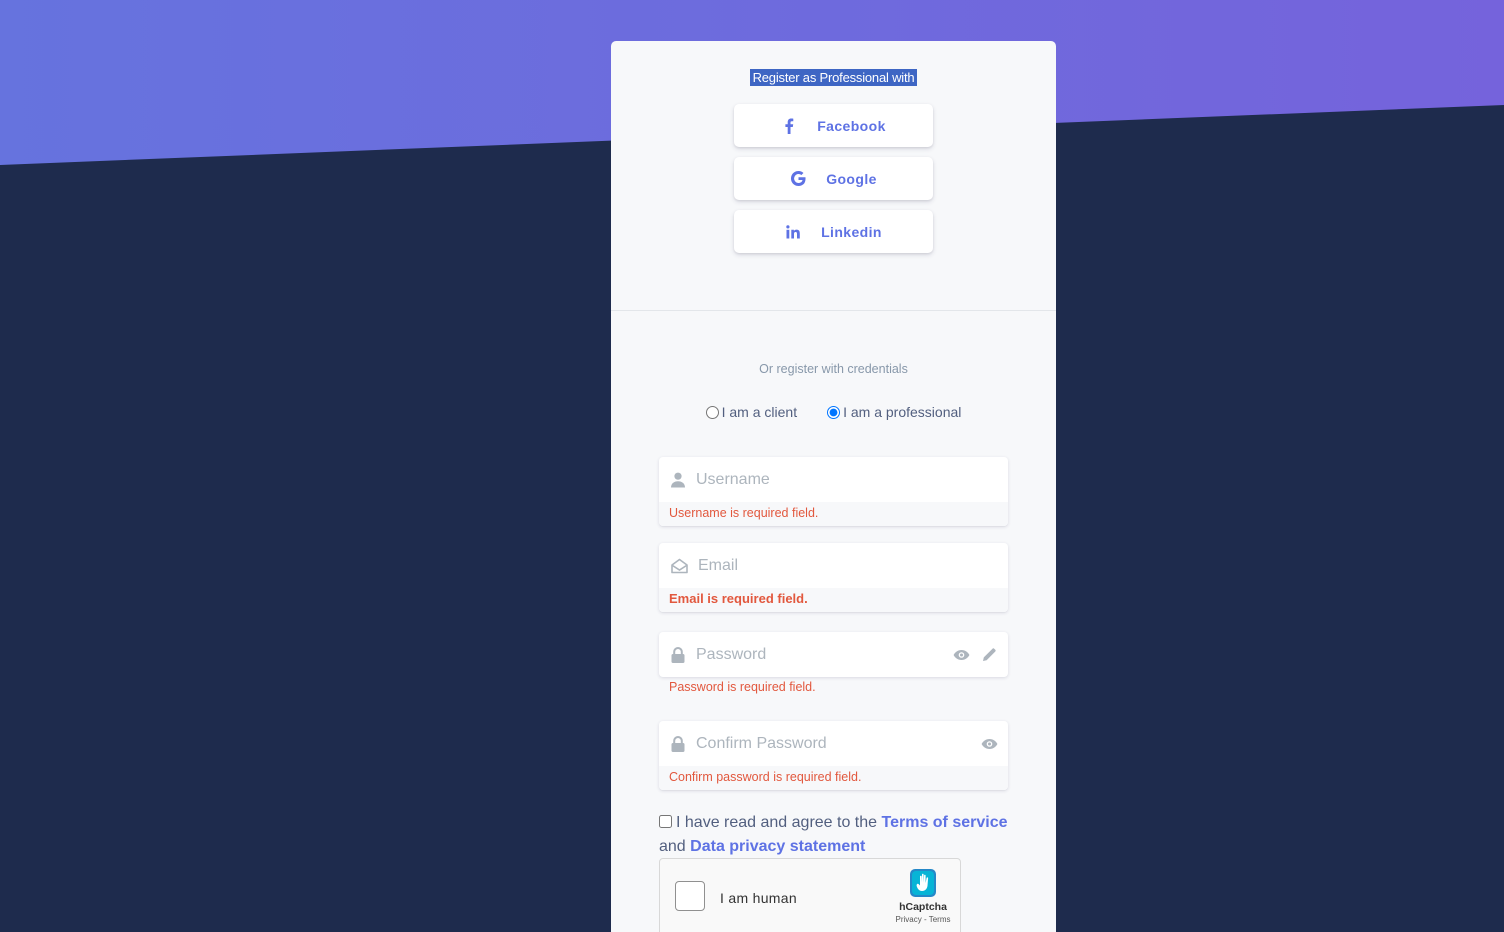 Image resolution: width=1504 pixels, height=932 pixels. What do you see at coordinates (793, 232) in the screenshot?
I see `linkedin-icon` at bounding box center [793, 232].